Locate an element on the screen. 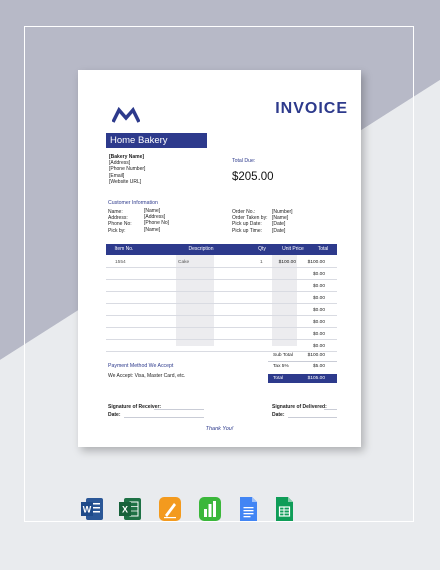 The image size is (440, 570). description-column-shade is located at coordinates (195, 300).